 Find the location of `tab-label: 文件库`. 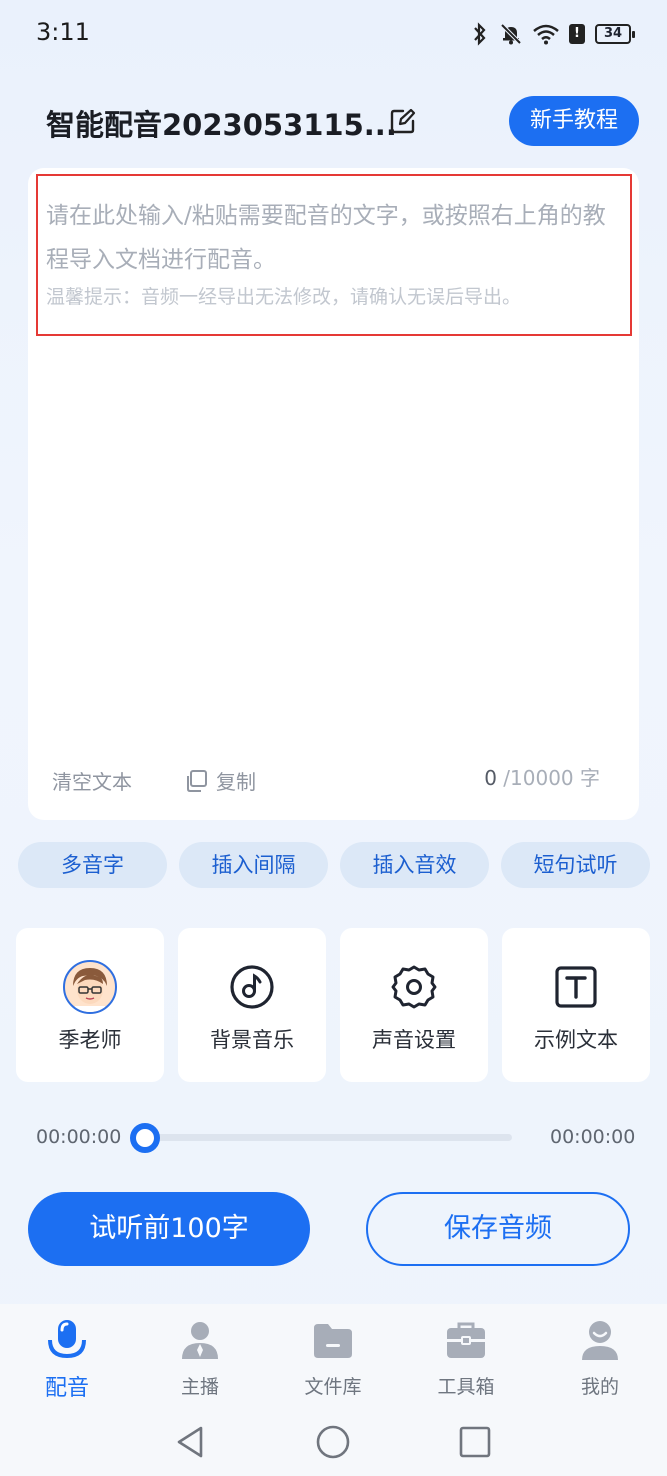

tab-label: 文件库 is located at coordinates (333, 1387).